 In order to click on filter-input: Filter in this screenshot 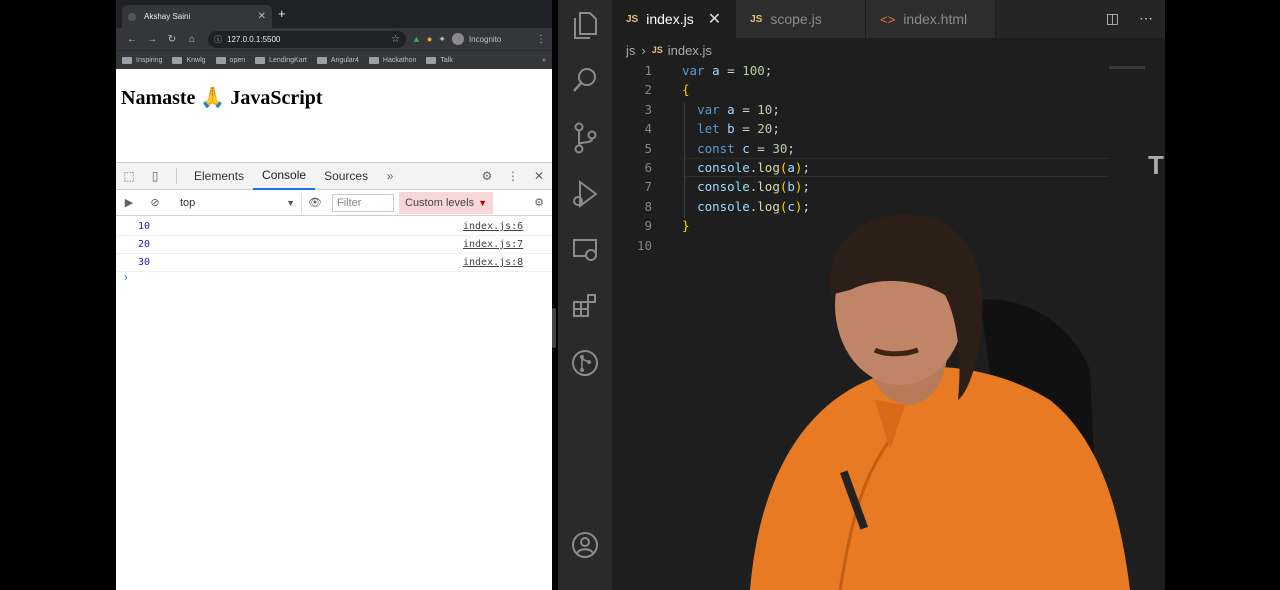, I will do `click(363, 202)`.